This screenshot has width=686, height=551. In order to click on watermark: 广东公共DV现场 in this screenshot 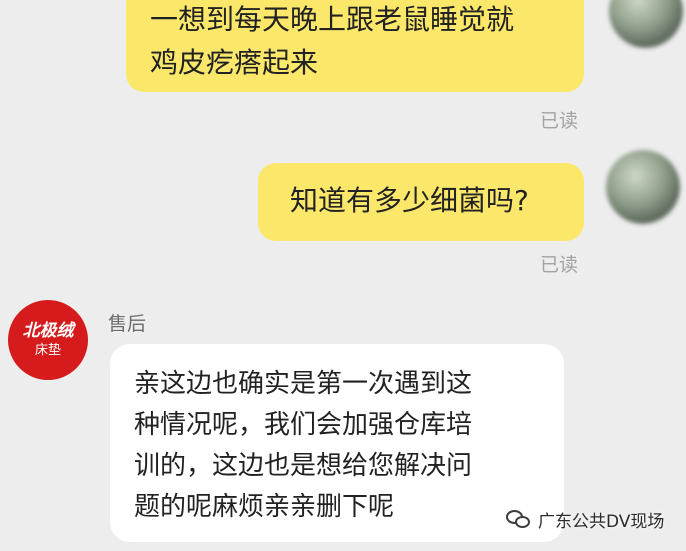, I will do `click(585, 519)`.